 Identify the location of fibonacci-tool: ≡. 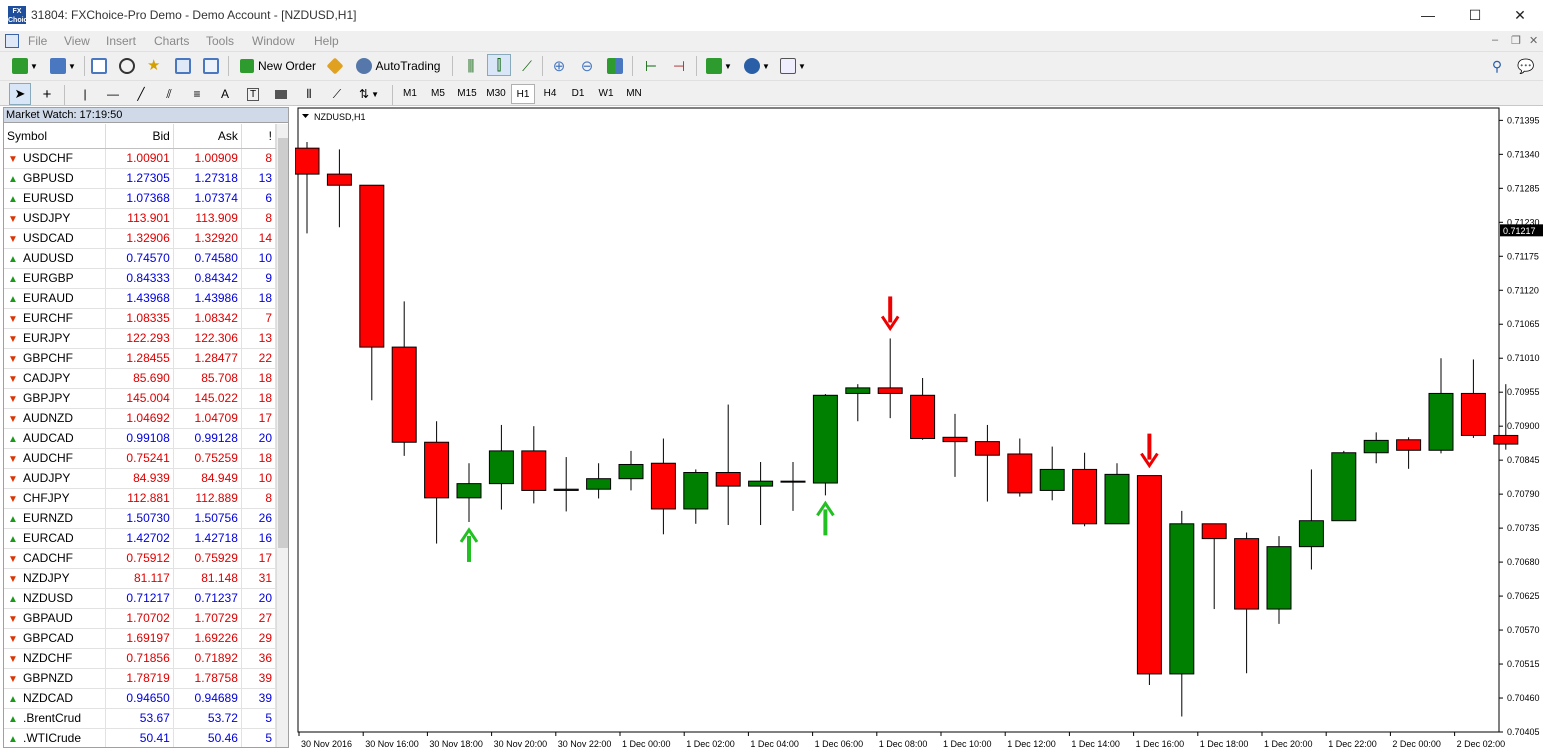
(197, 94).